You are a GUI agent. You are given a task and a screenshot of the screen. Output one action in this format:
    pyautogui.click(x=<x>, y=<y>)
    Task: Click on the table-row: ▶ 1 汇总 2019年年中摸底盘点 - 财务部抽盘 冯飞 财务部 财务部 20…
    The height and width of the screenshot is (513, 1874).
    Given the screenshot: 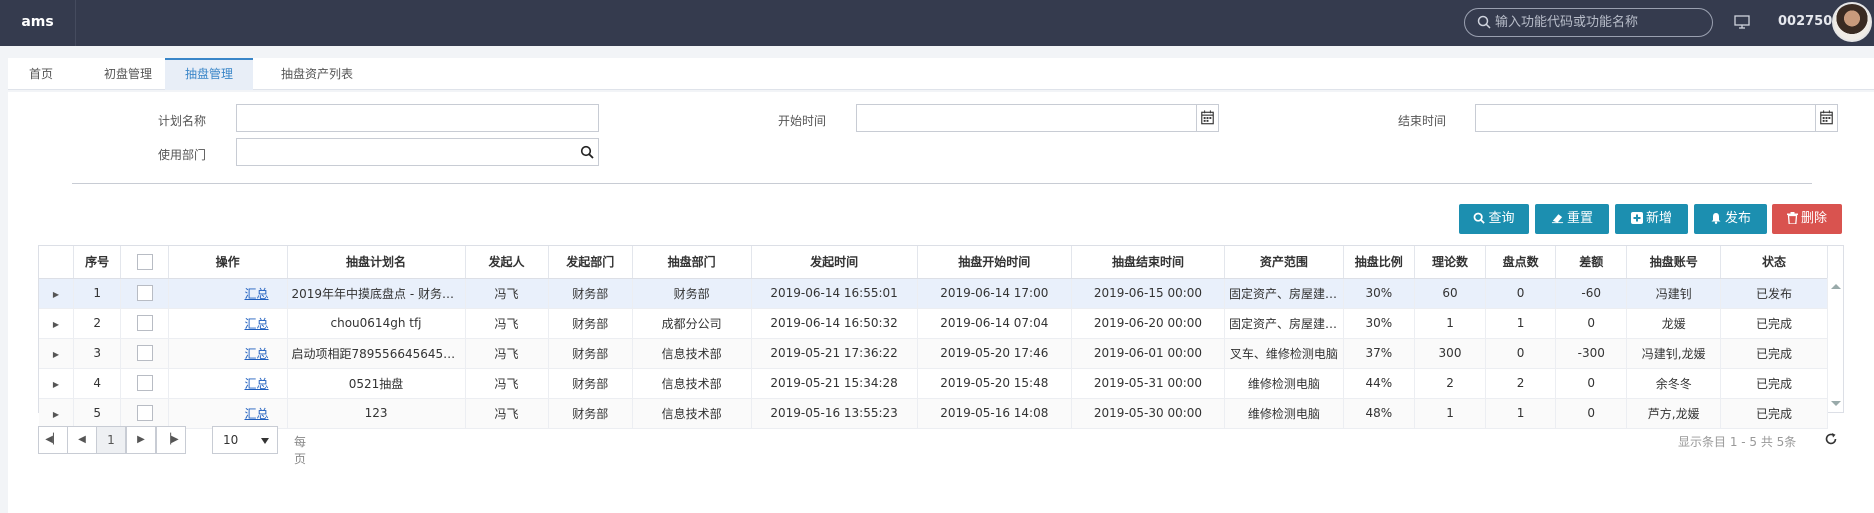 What is the action you would take?
    pyautogui.click(x=933, y=293)
    